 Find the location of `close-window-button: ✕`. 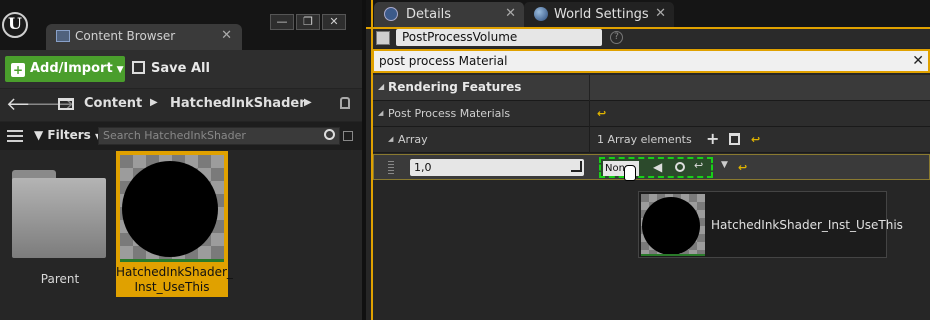

close-window-button: ✕ is located at coordinates (334, 22).